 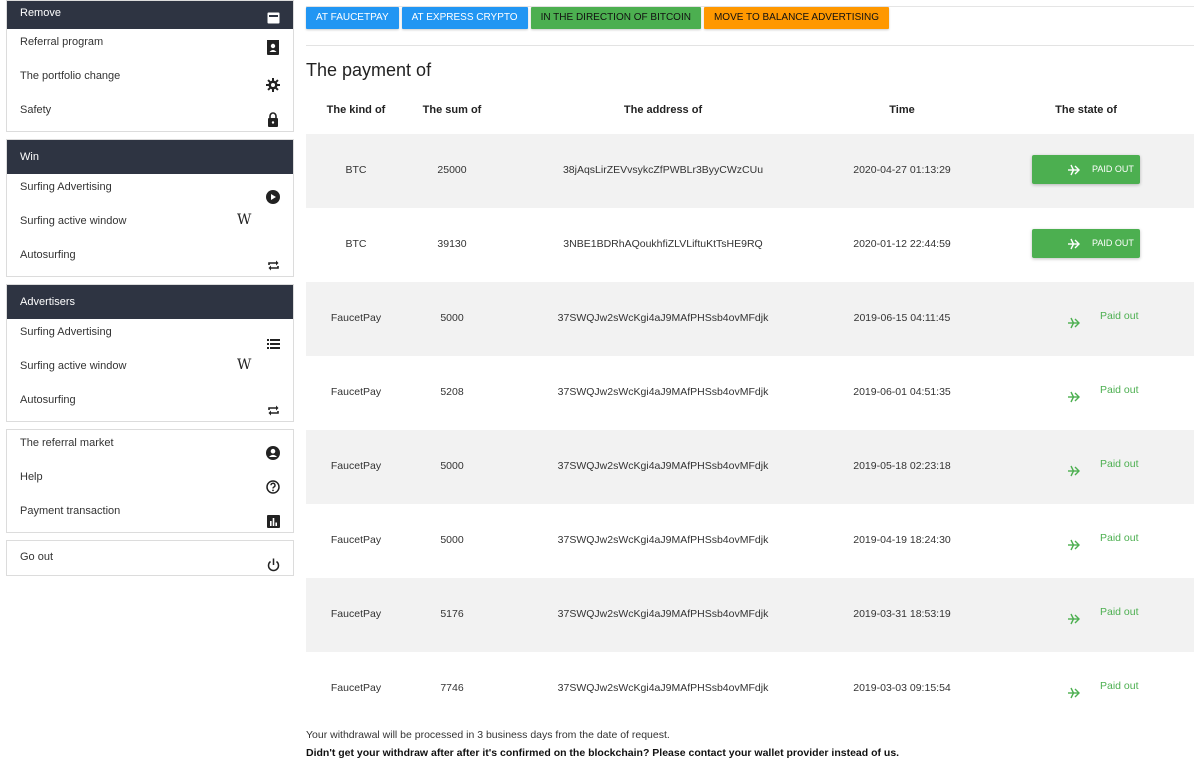 What do you see at coordinates (1086, 110) in the screenshot?
I see `column-header-state: The state of` at bounding box center [1086, 110].